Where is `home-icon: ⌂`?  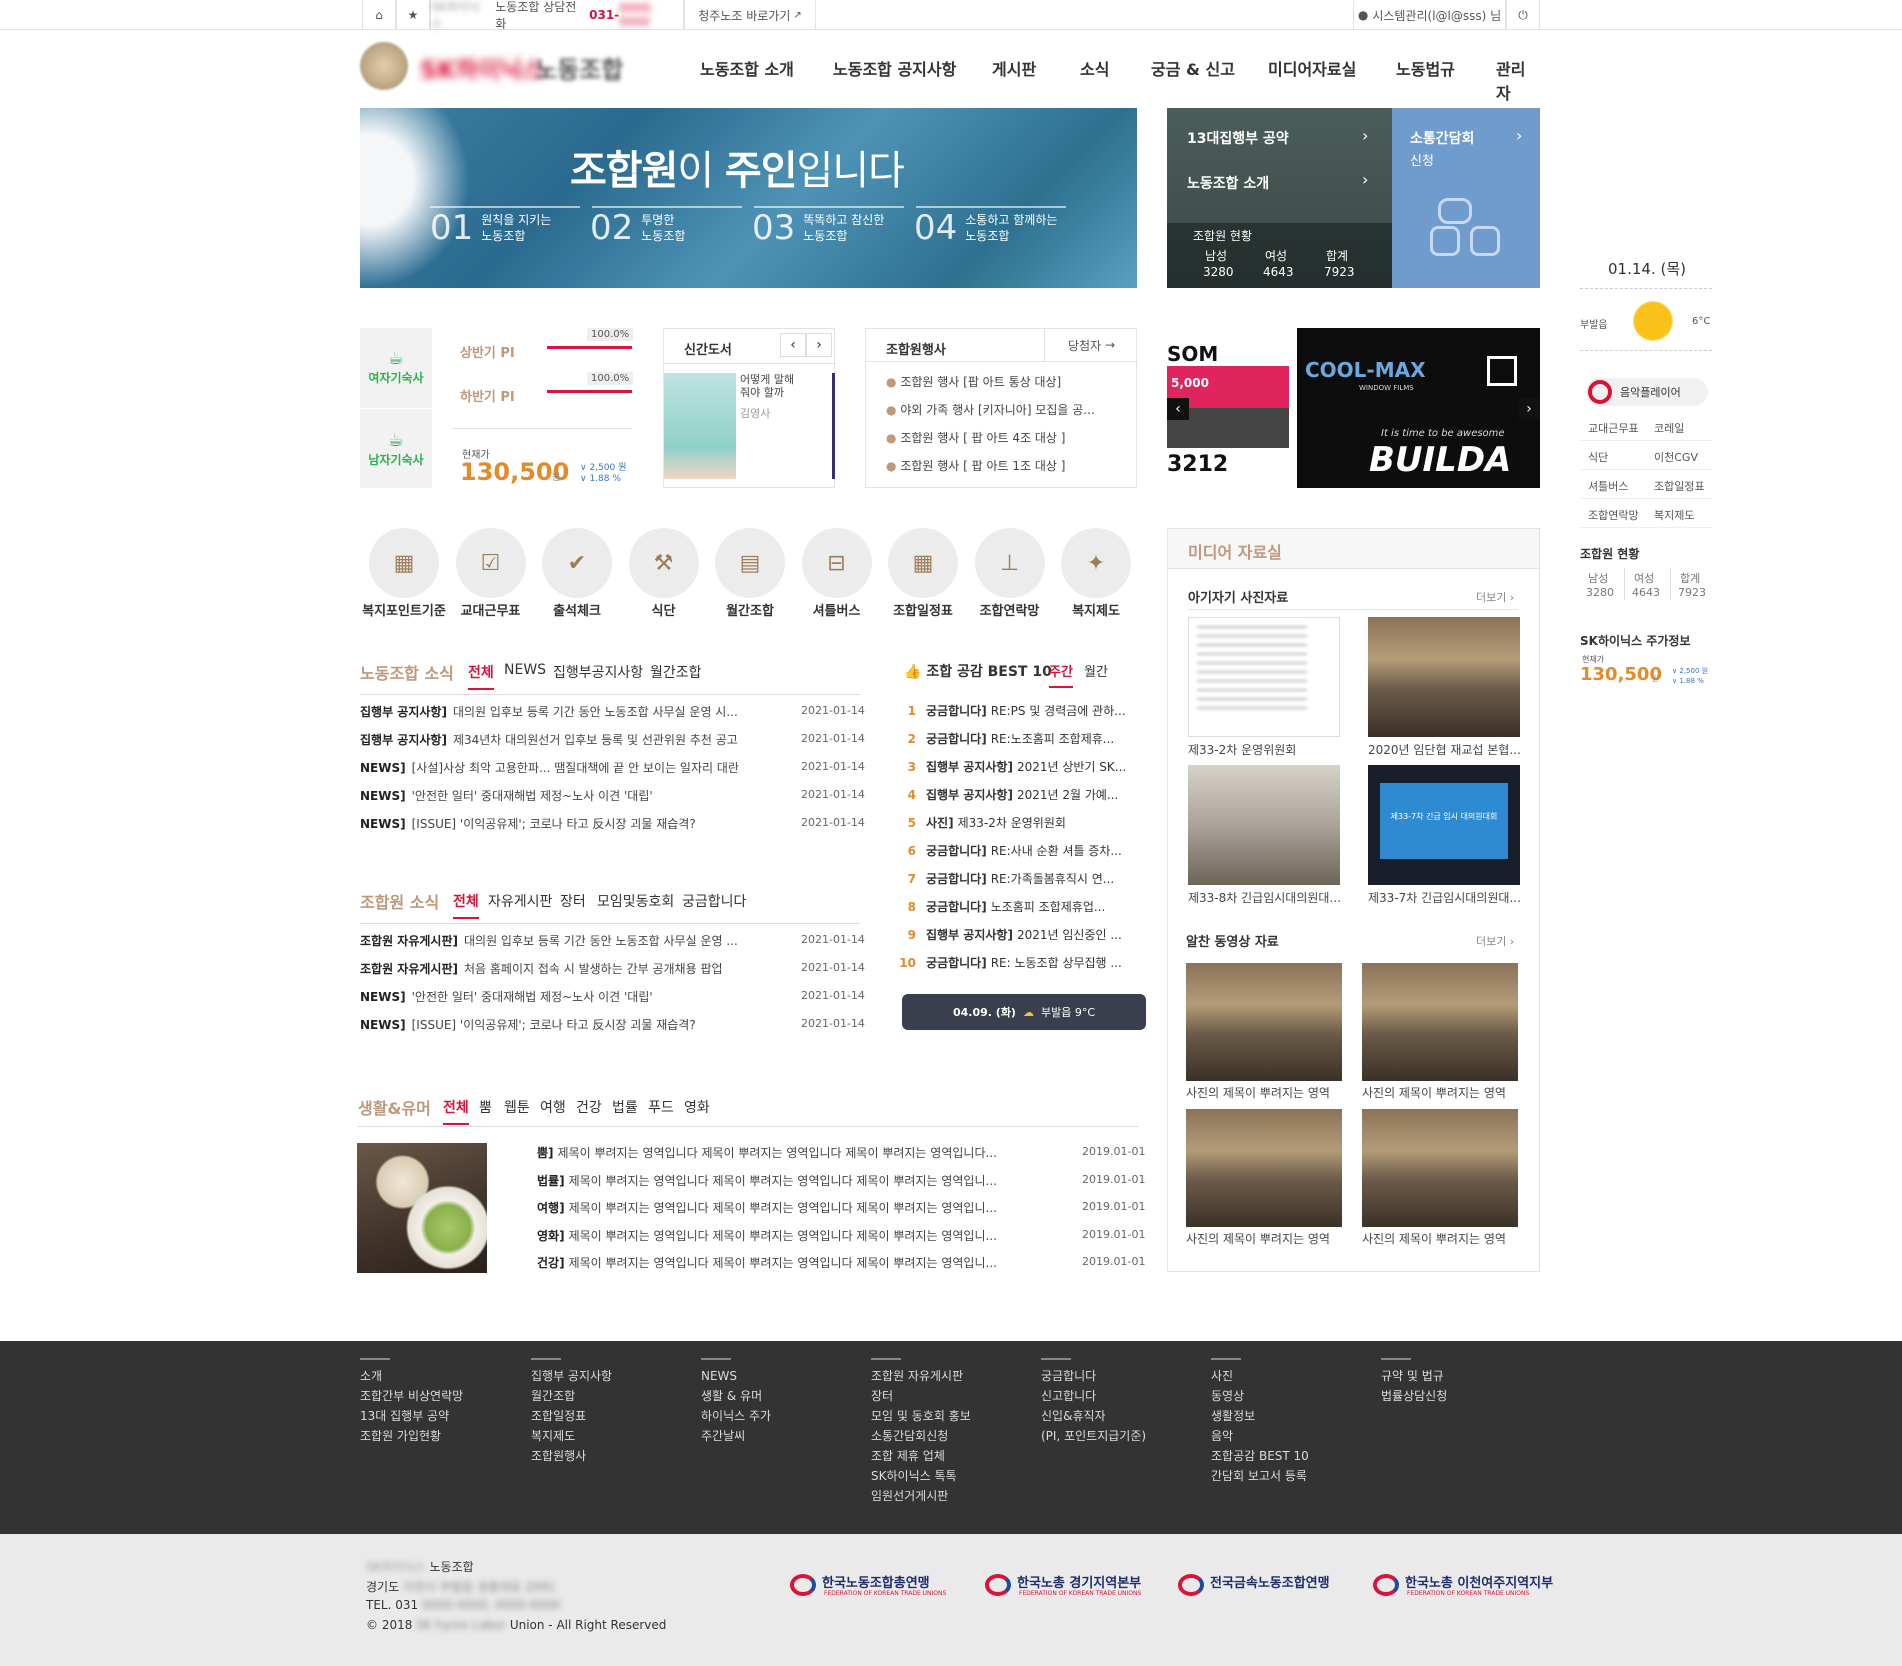
home-icon: ⌂ is located at coordinates (379, 15).